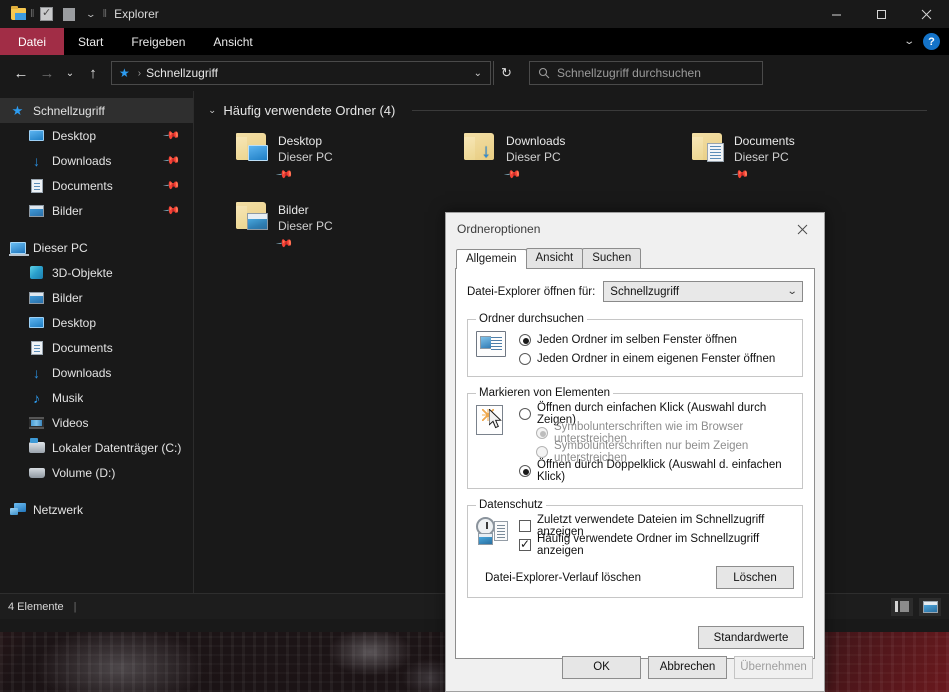  What do you see at coordinates (96, 110) in the screenshot?
I see `sidebar-item-schnellzugriff: ★ Schnellzugriff` at bounding box center [96, 110].